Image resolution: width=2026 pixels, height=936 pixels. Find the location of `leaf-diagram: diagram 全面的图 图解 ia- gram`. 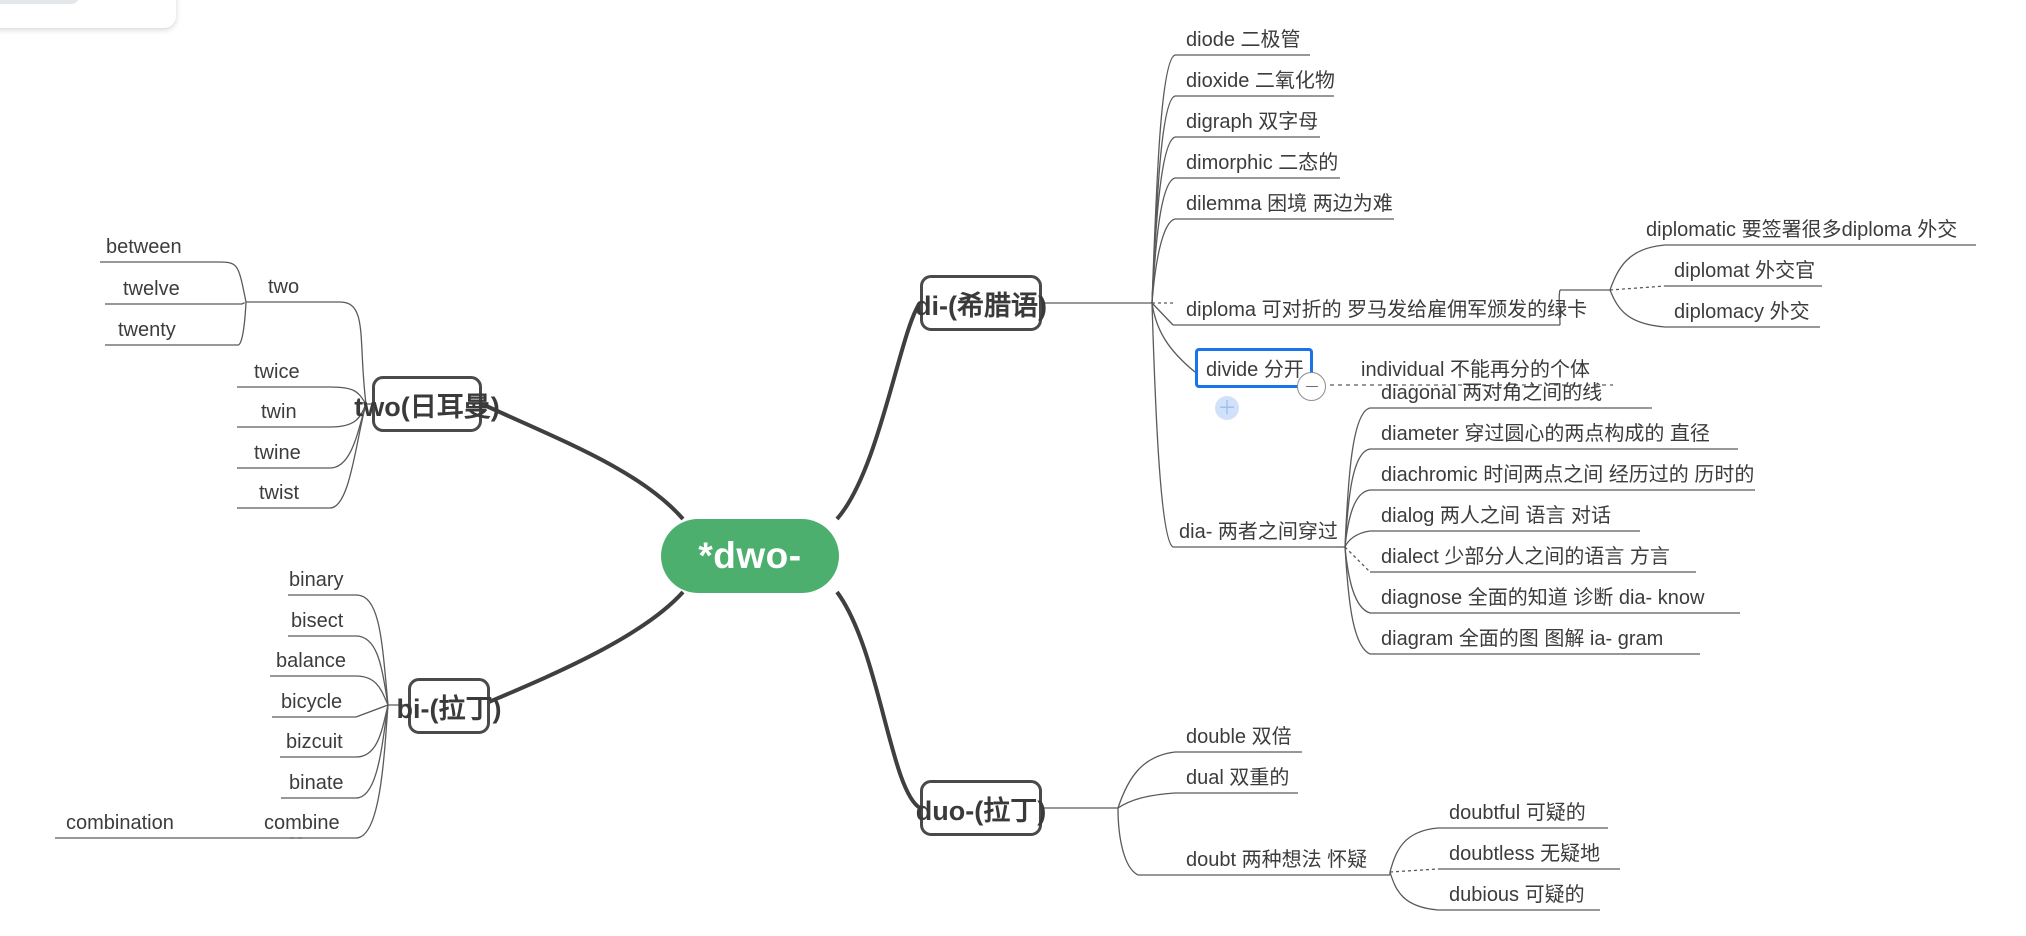

leaf-diagram: diagram 全面的图 图解 ia- gram is located at coordinates (1521, 637).